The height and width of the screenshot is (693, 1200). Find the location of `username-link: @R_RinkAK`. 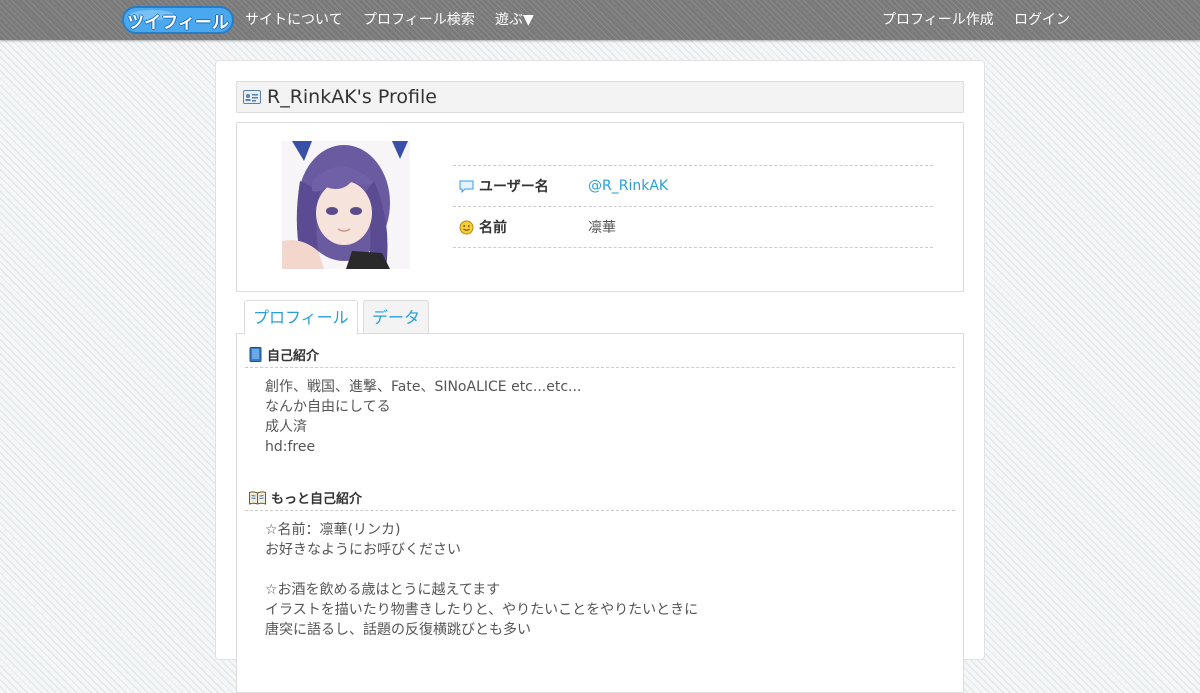

username-link: @R_RinkAK is located at coordinates (628, 186).